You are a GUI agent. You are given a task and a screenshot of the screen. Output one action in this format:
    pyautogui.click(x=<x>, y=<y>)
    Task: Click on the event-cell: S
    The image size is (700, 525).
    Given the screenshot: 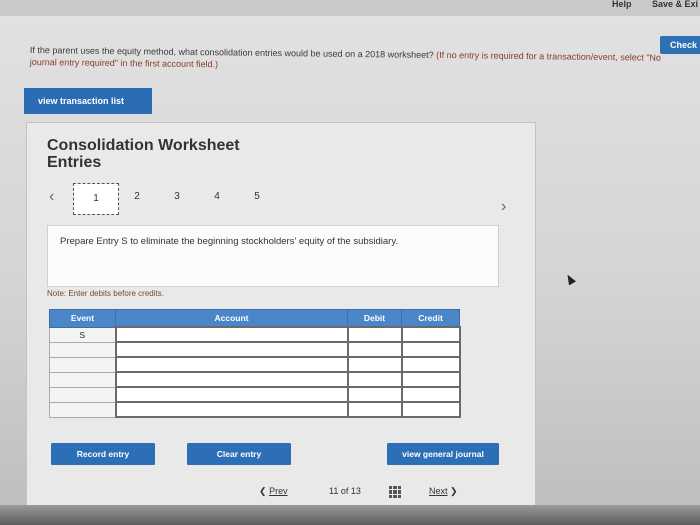 What is the action you would take?
    pyautogui.click(x=82, y=334)
    